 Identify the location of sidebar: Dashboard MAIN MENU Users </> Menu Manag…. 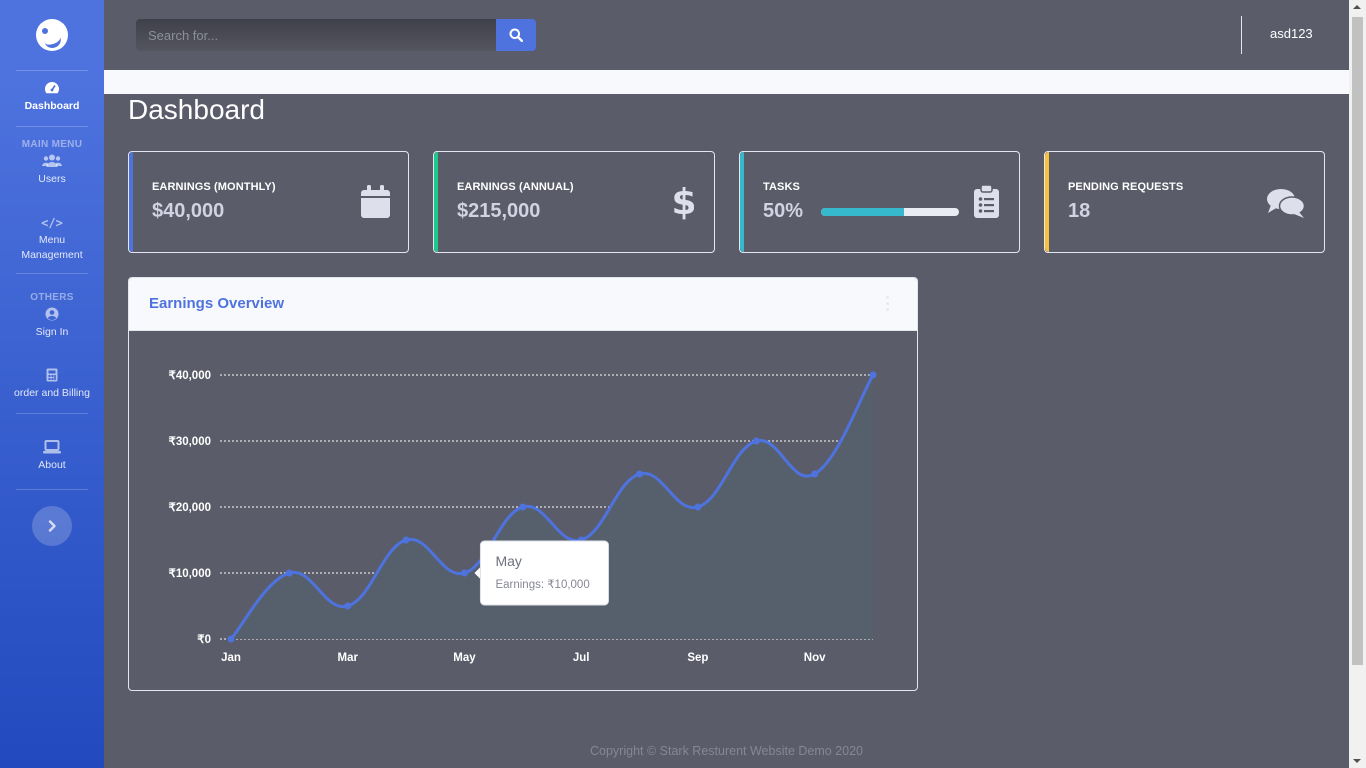
(52, 384).